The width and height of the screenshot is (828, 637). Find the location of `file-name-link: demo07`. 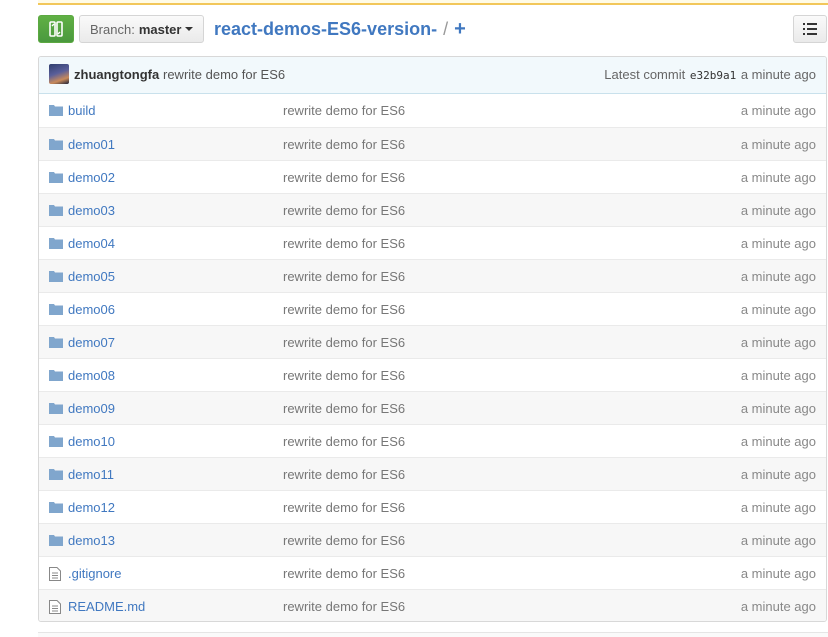

file-name-link: demo07 is located at coordinates (91, 342).